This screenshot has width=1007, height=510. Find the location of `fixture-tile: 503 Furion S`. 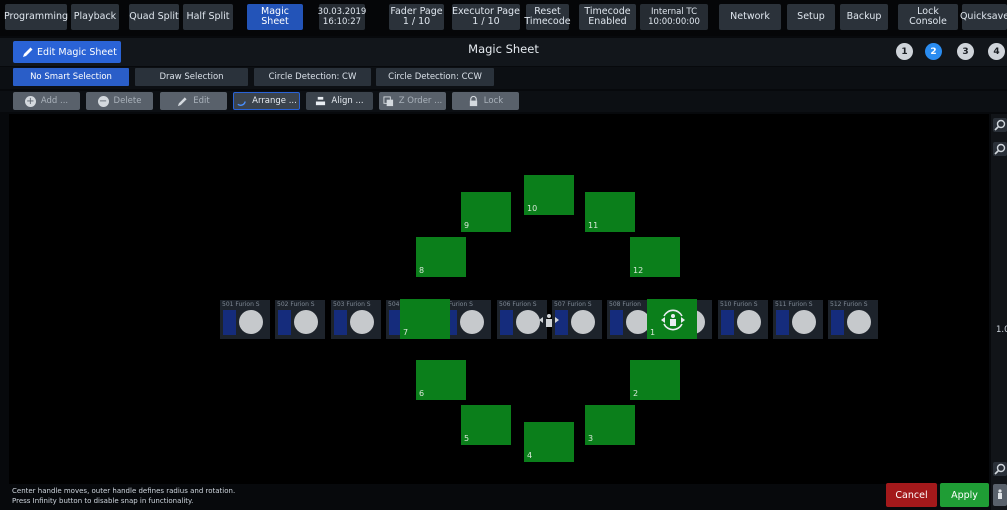

fixture-tile: 503 Furion S is located at coordinates (356, 319).